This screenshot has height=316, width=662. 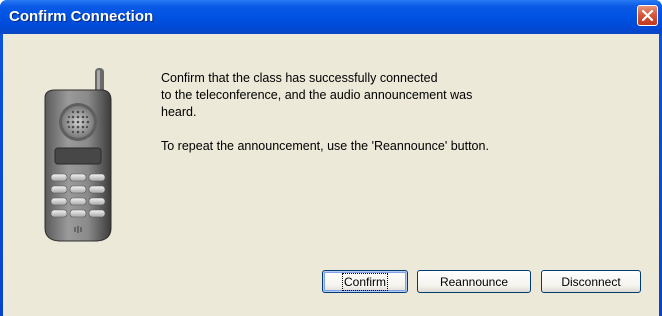 What do you see at coordinates (78, 155) in the screenshot?
I see `phone-icon` at bounding box center [78, 155].